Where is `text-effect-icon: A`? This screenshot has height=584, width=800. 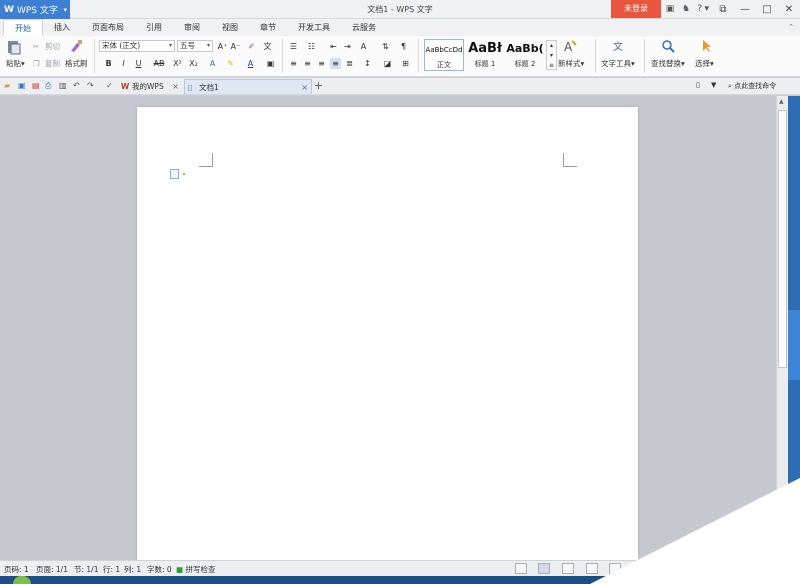 text-effect-icon: A is located at coordinates (212, 63).